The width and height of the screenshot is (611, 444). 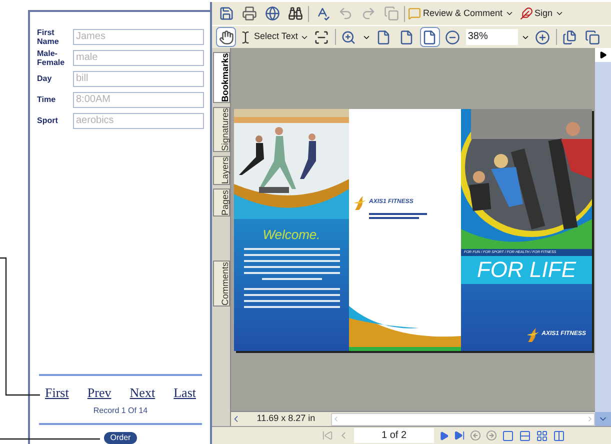 I want to click on nav-link: Prev, so click(x=99, y=392).